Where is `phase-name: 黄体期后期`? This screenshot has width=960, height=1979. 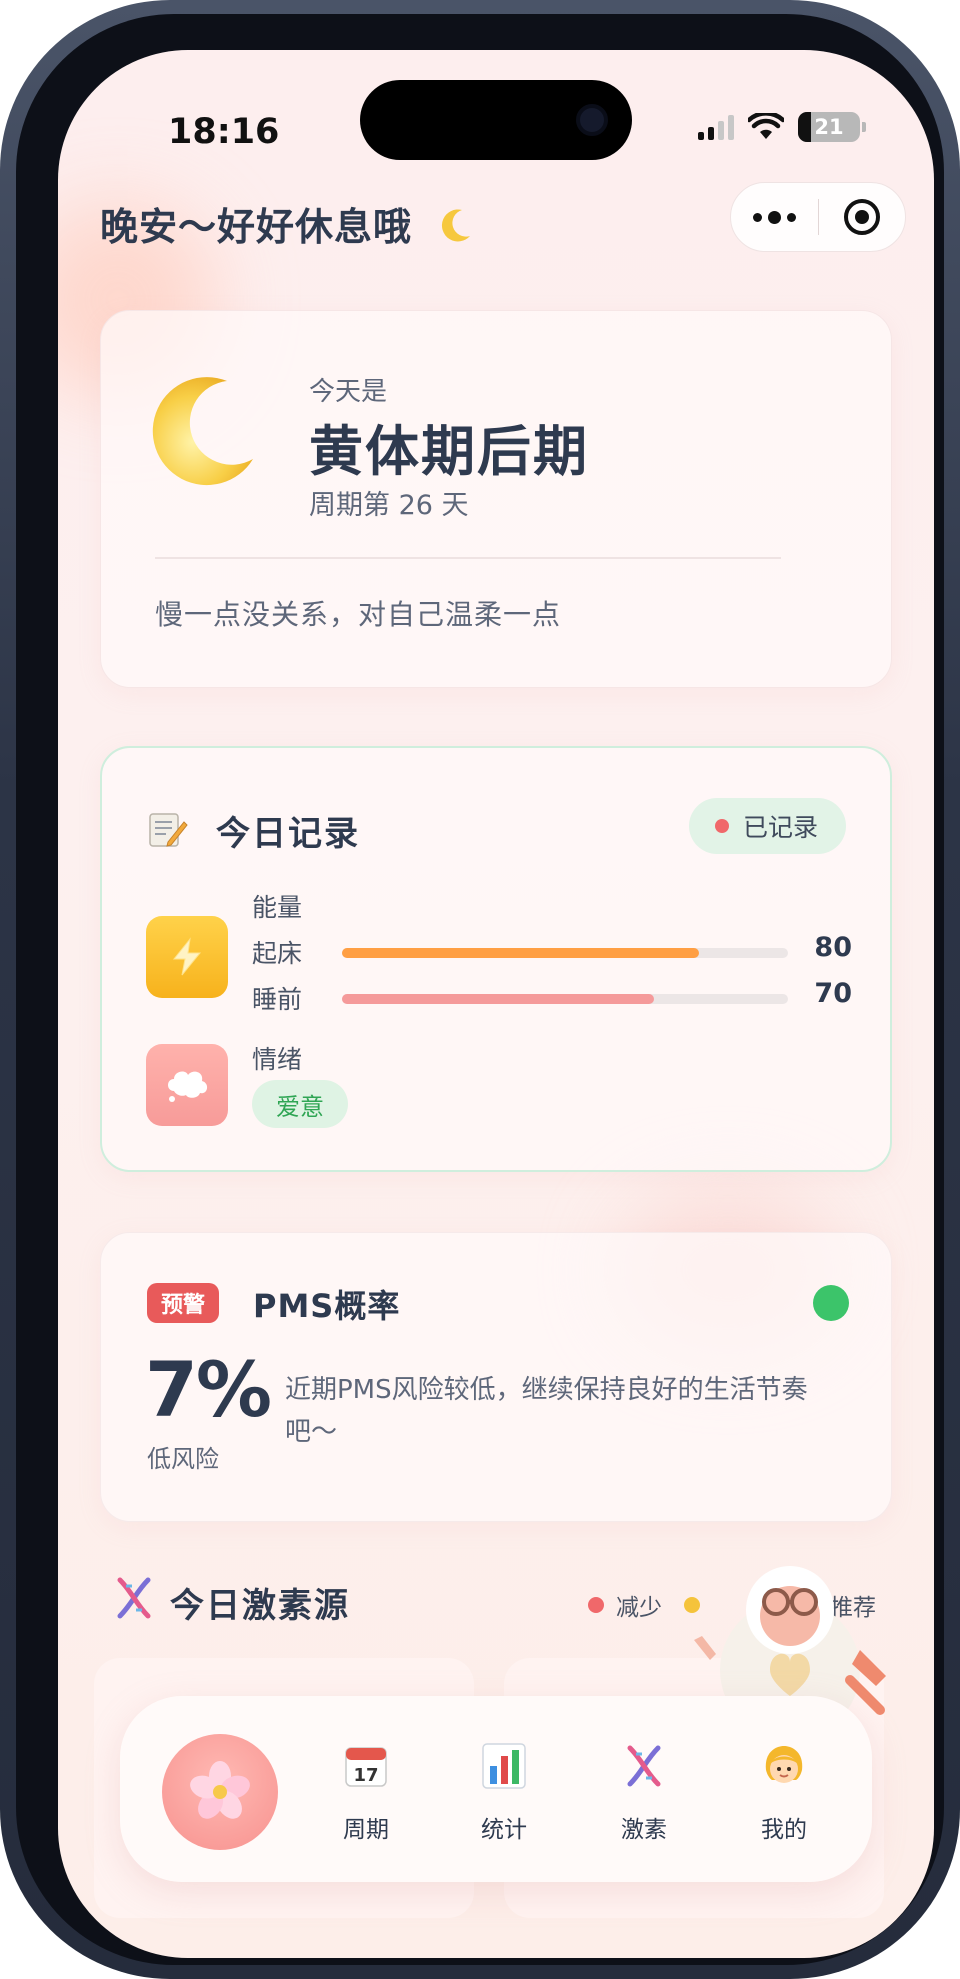
phase-name: 黄体期后期 is located at coordinates (449, 451).